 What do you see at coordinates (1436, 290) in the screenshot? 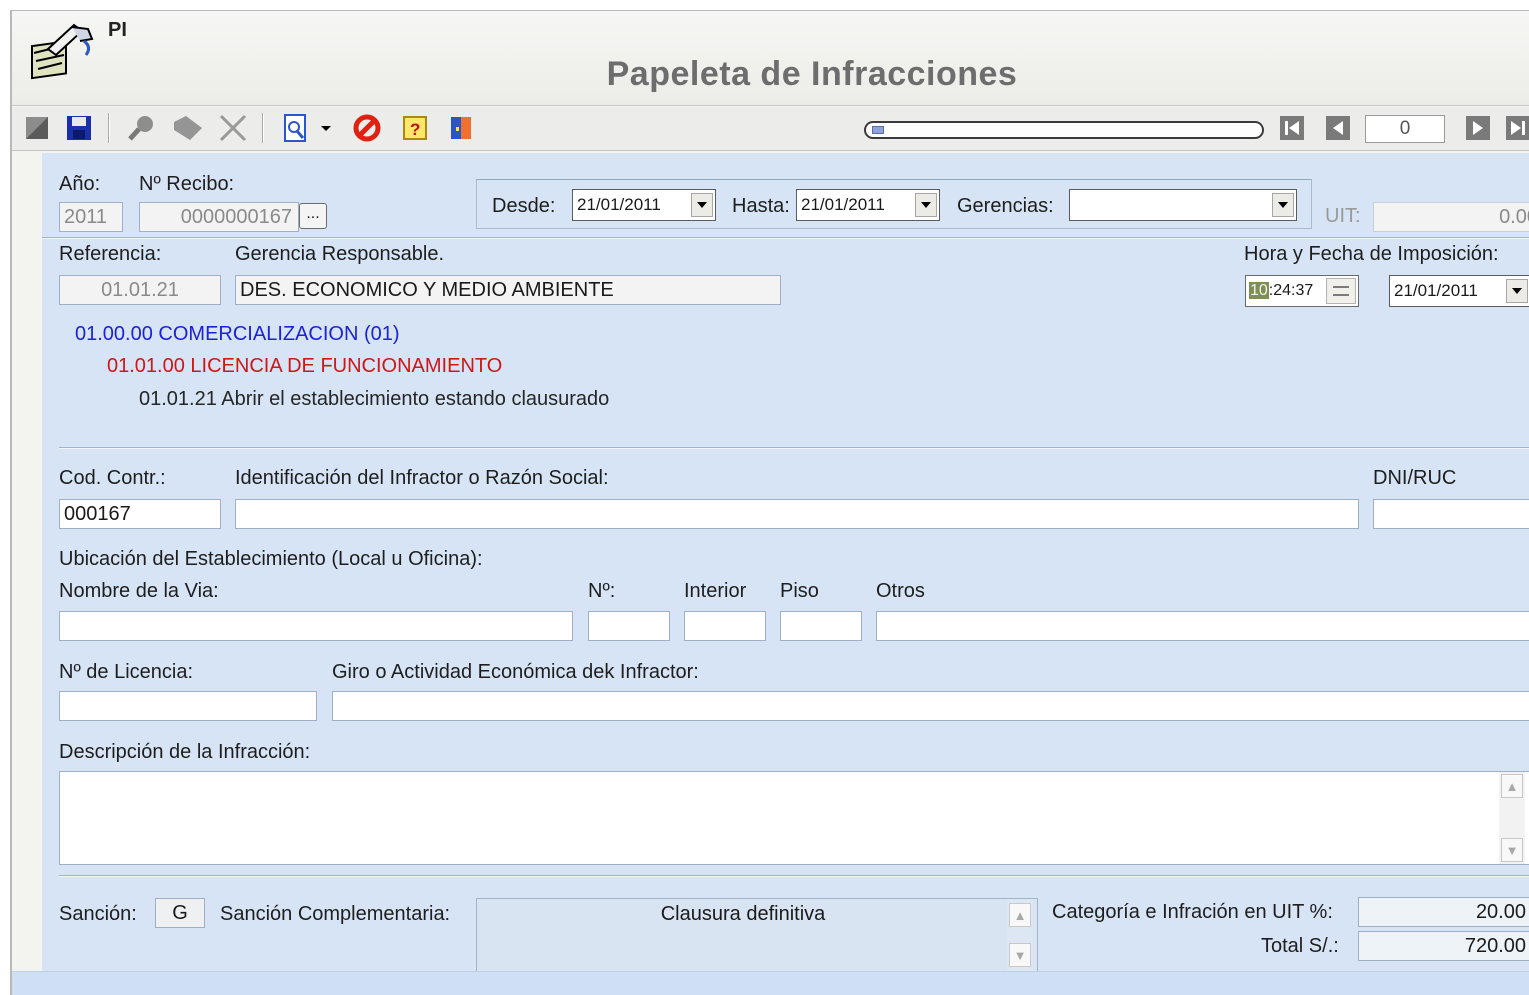
I see `imposition-date-value: 21/01/2011` at bounding box center [1436, 290].